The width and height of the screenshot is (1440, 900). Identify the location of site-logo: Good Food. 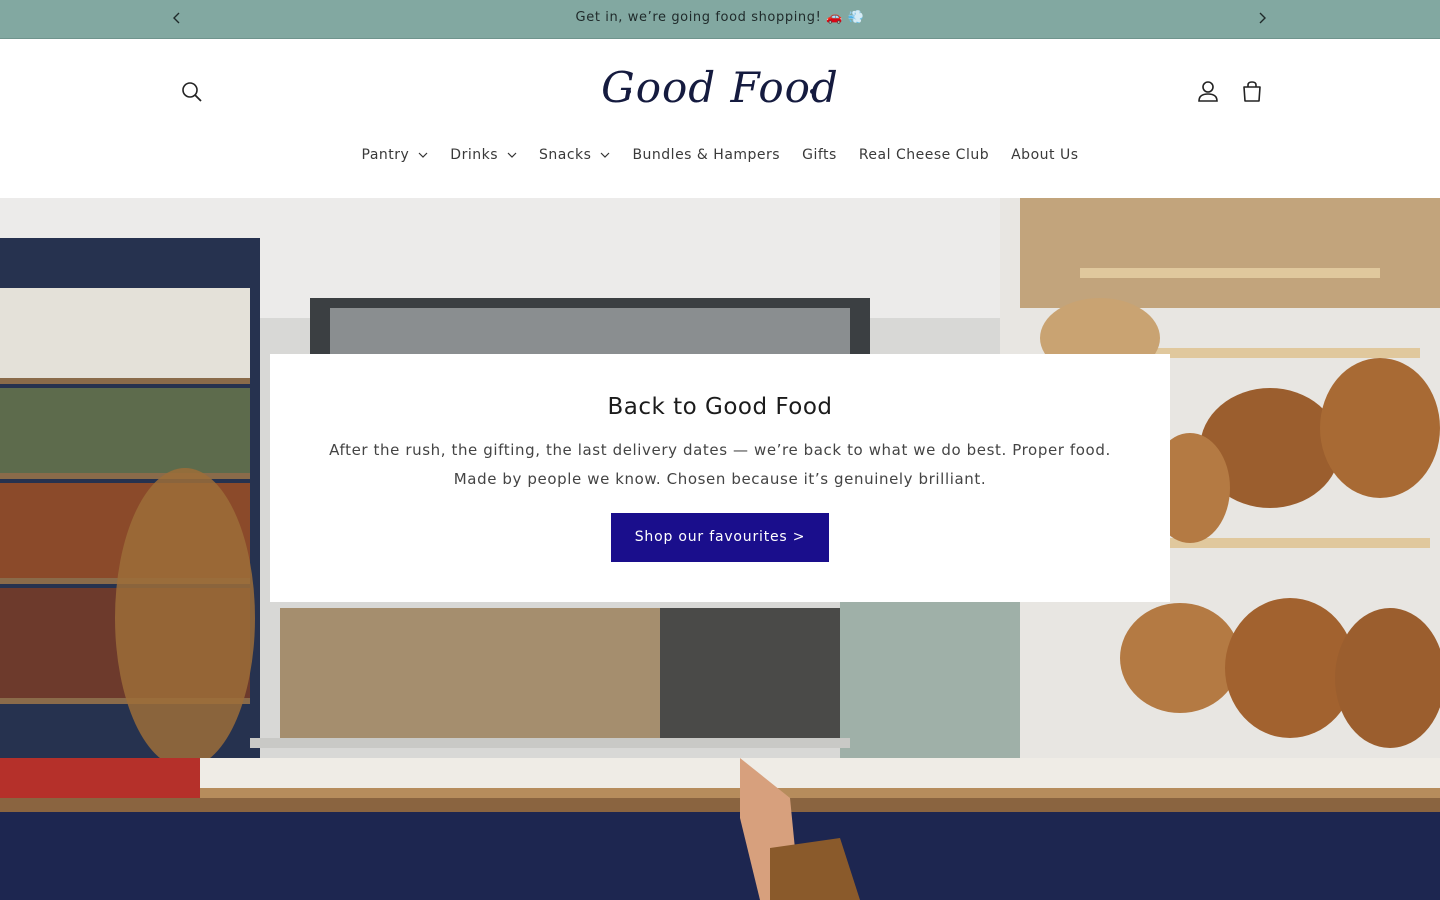
(720, 91).